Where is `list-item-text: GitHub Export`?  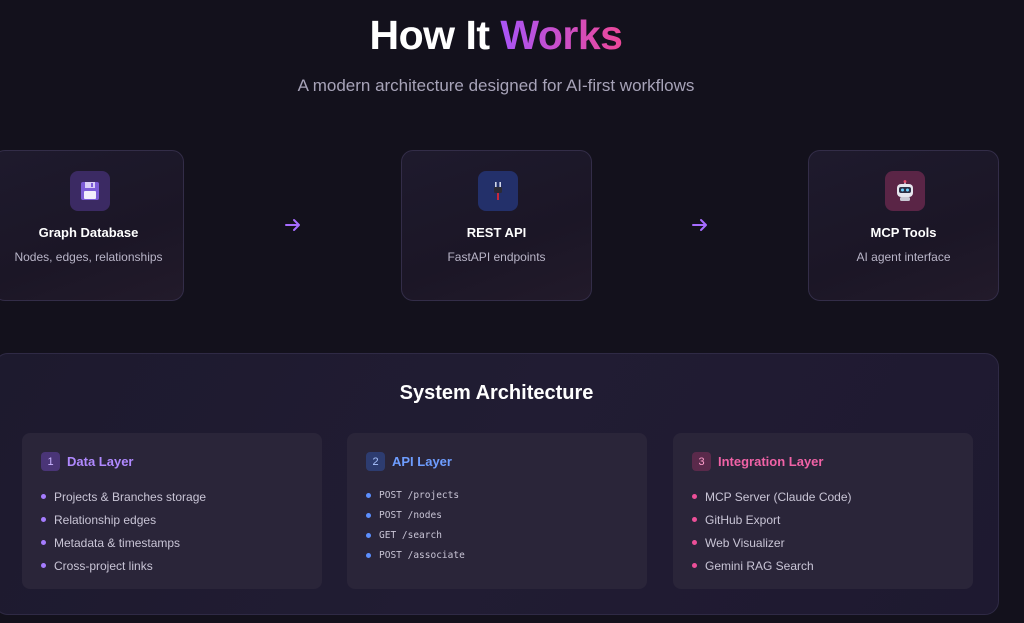
list-item-text: GitHub Export is located at coordinates (743, 519).